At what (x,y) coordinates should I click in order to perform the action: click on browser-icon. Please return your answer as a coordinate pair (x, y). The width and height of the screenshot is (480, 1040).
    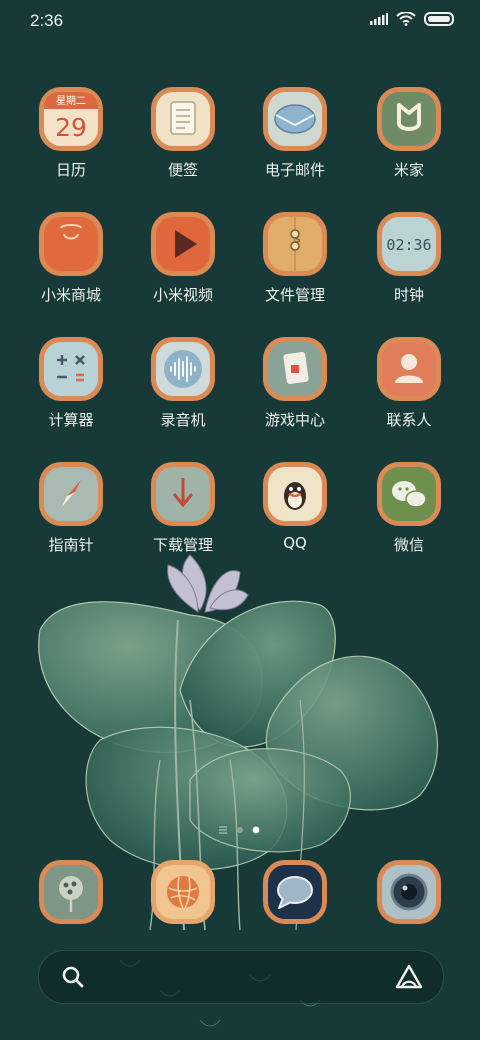
    Looking at the image, I should click on (183, 892).